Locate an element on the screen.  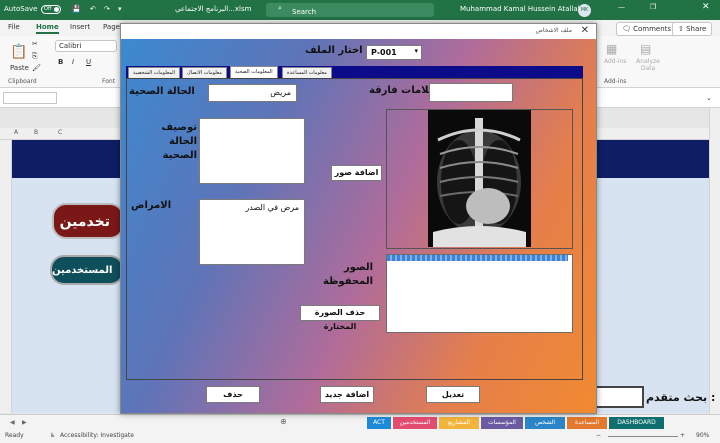
tab-home: Home is located at coordinates (47, 28).